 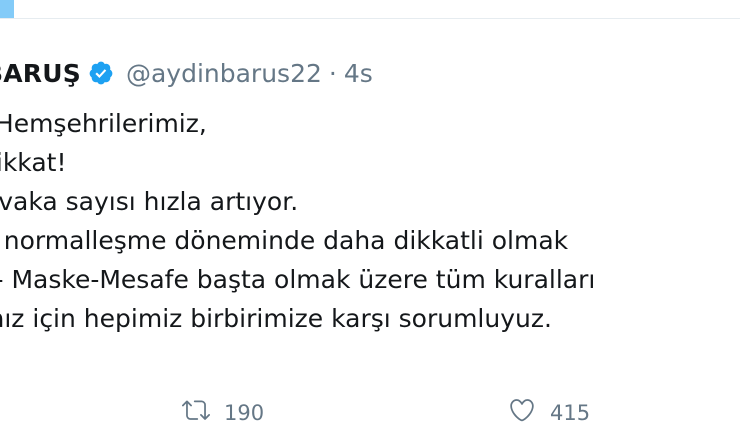 What do you see at coordinates (358, 73) in the screenshot?
I see `tweet-timestamp: 4s` at bounding box center [358, 73].